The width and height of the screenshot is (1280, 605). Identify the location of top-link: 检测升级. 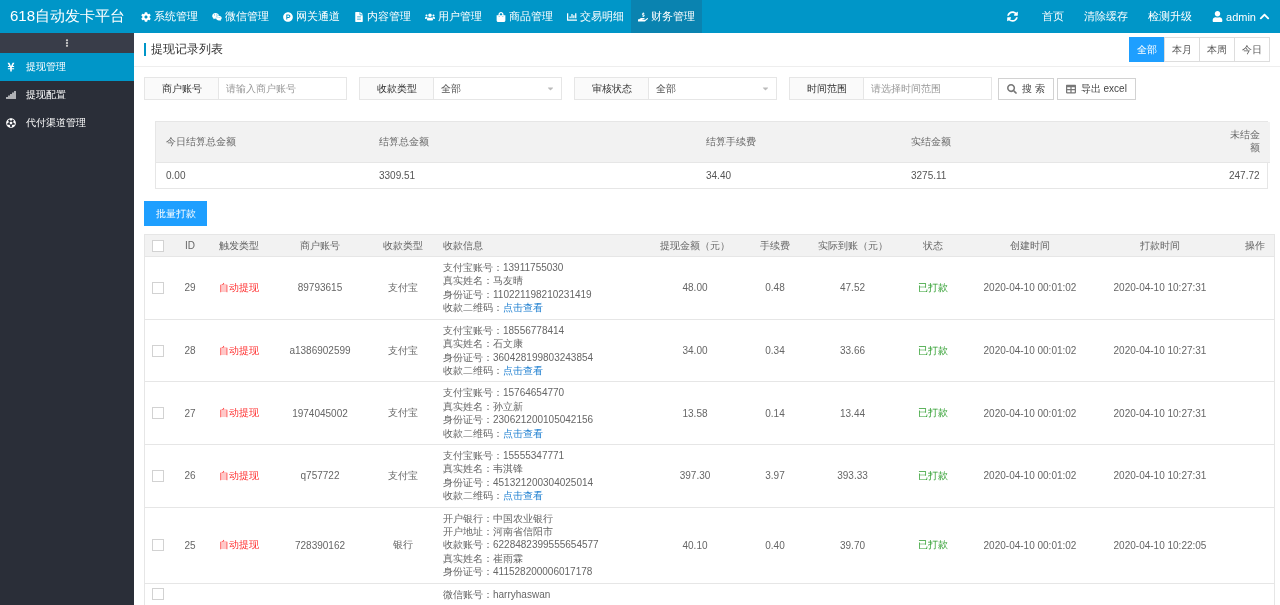
(1170, 16).